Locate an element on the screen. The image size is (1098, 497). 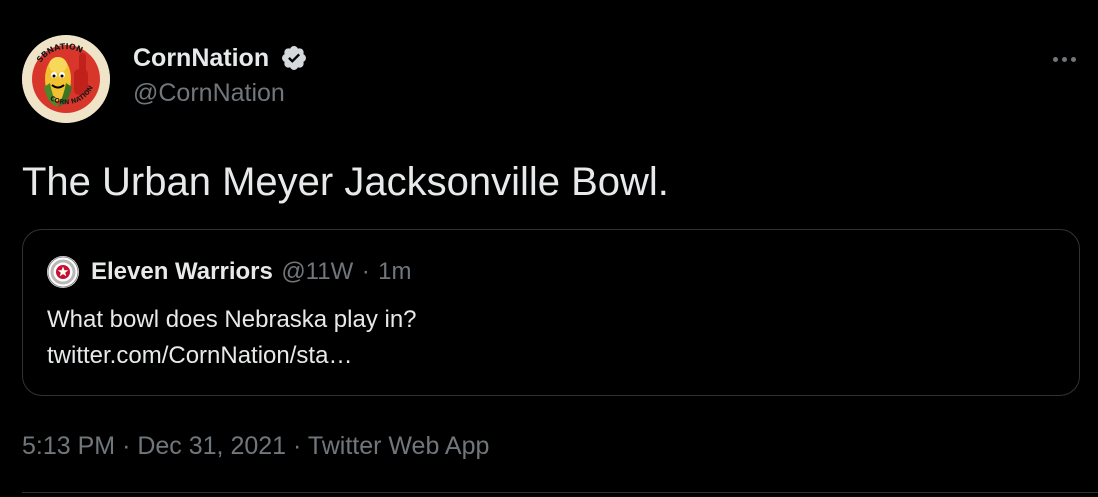
author-avatar: SBNATION CORN NATION is located at coordinates (66, 79).